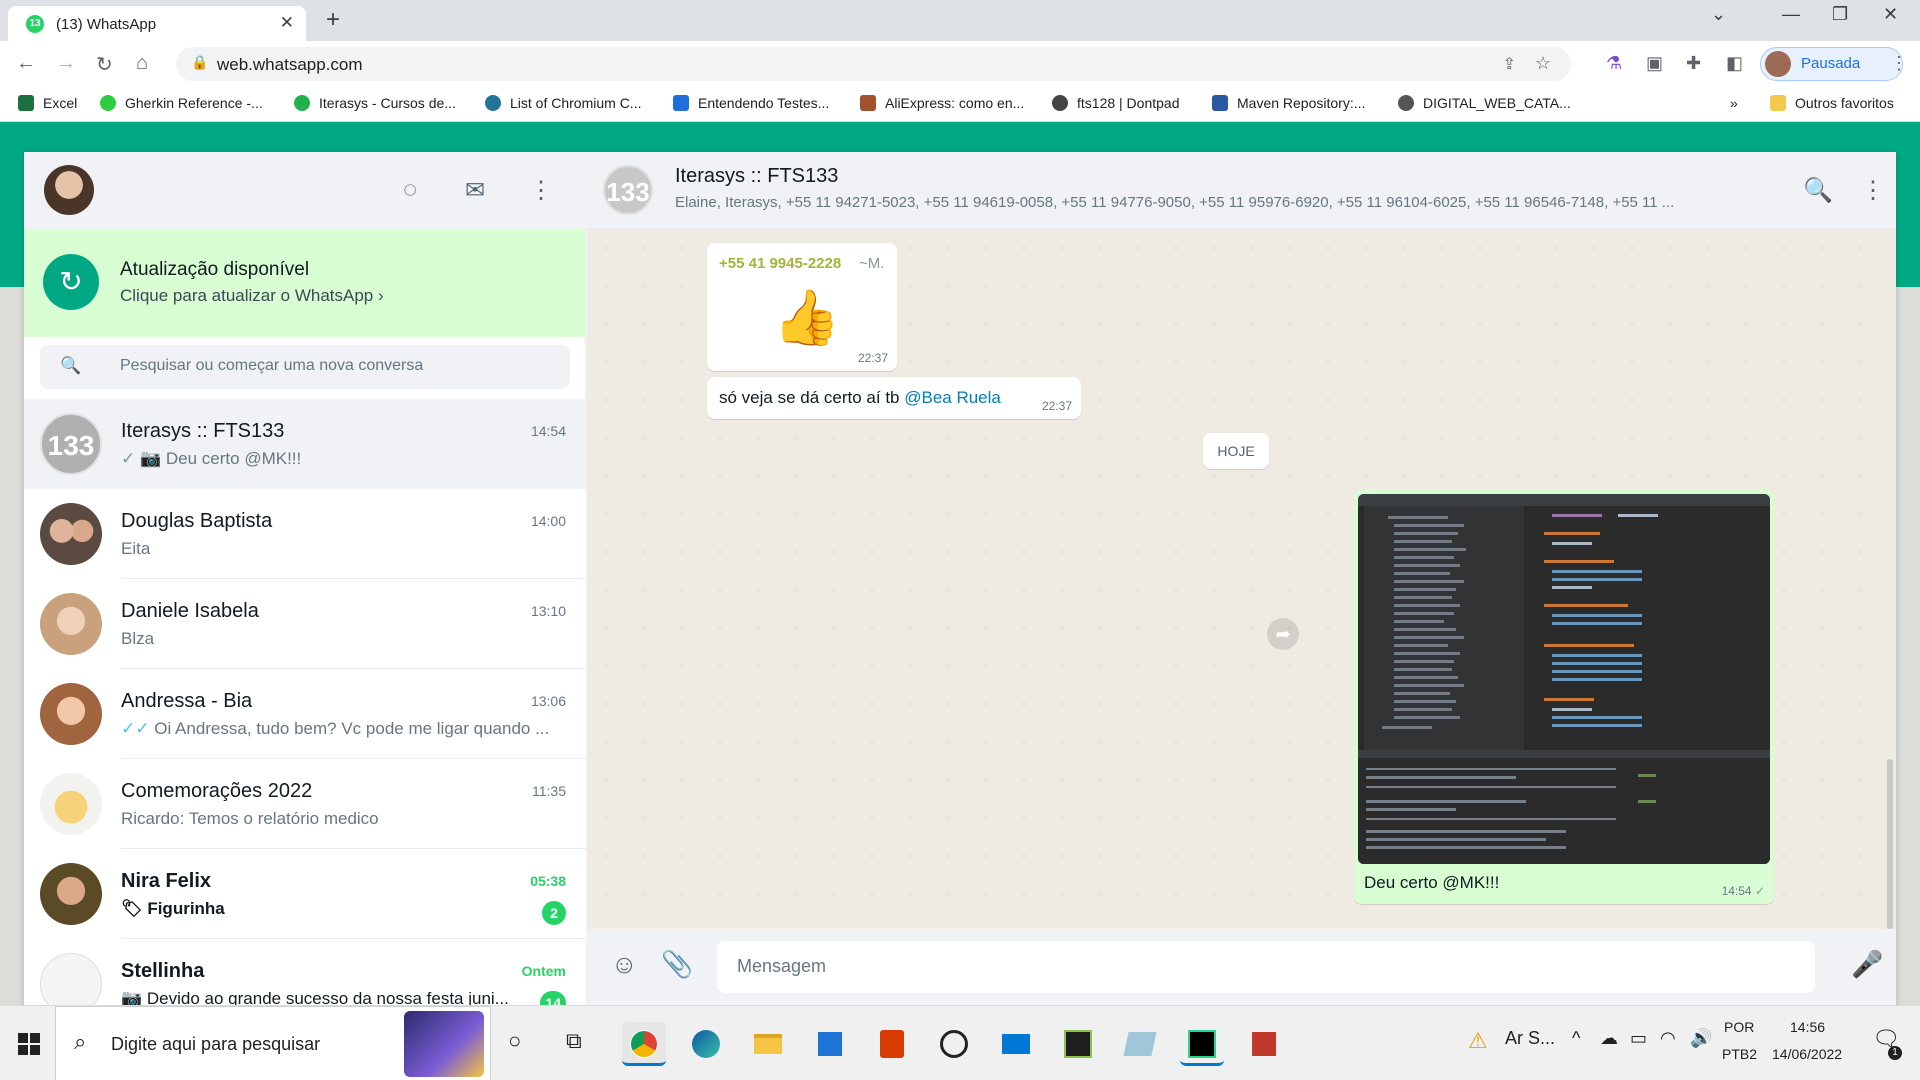  I want to click on other-favorites: Outros favoritos, so click(1832, 103).